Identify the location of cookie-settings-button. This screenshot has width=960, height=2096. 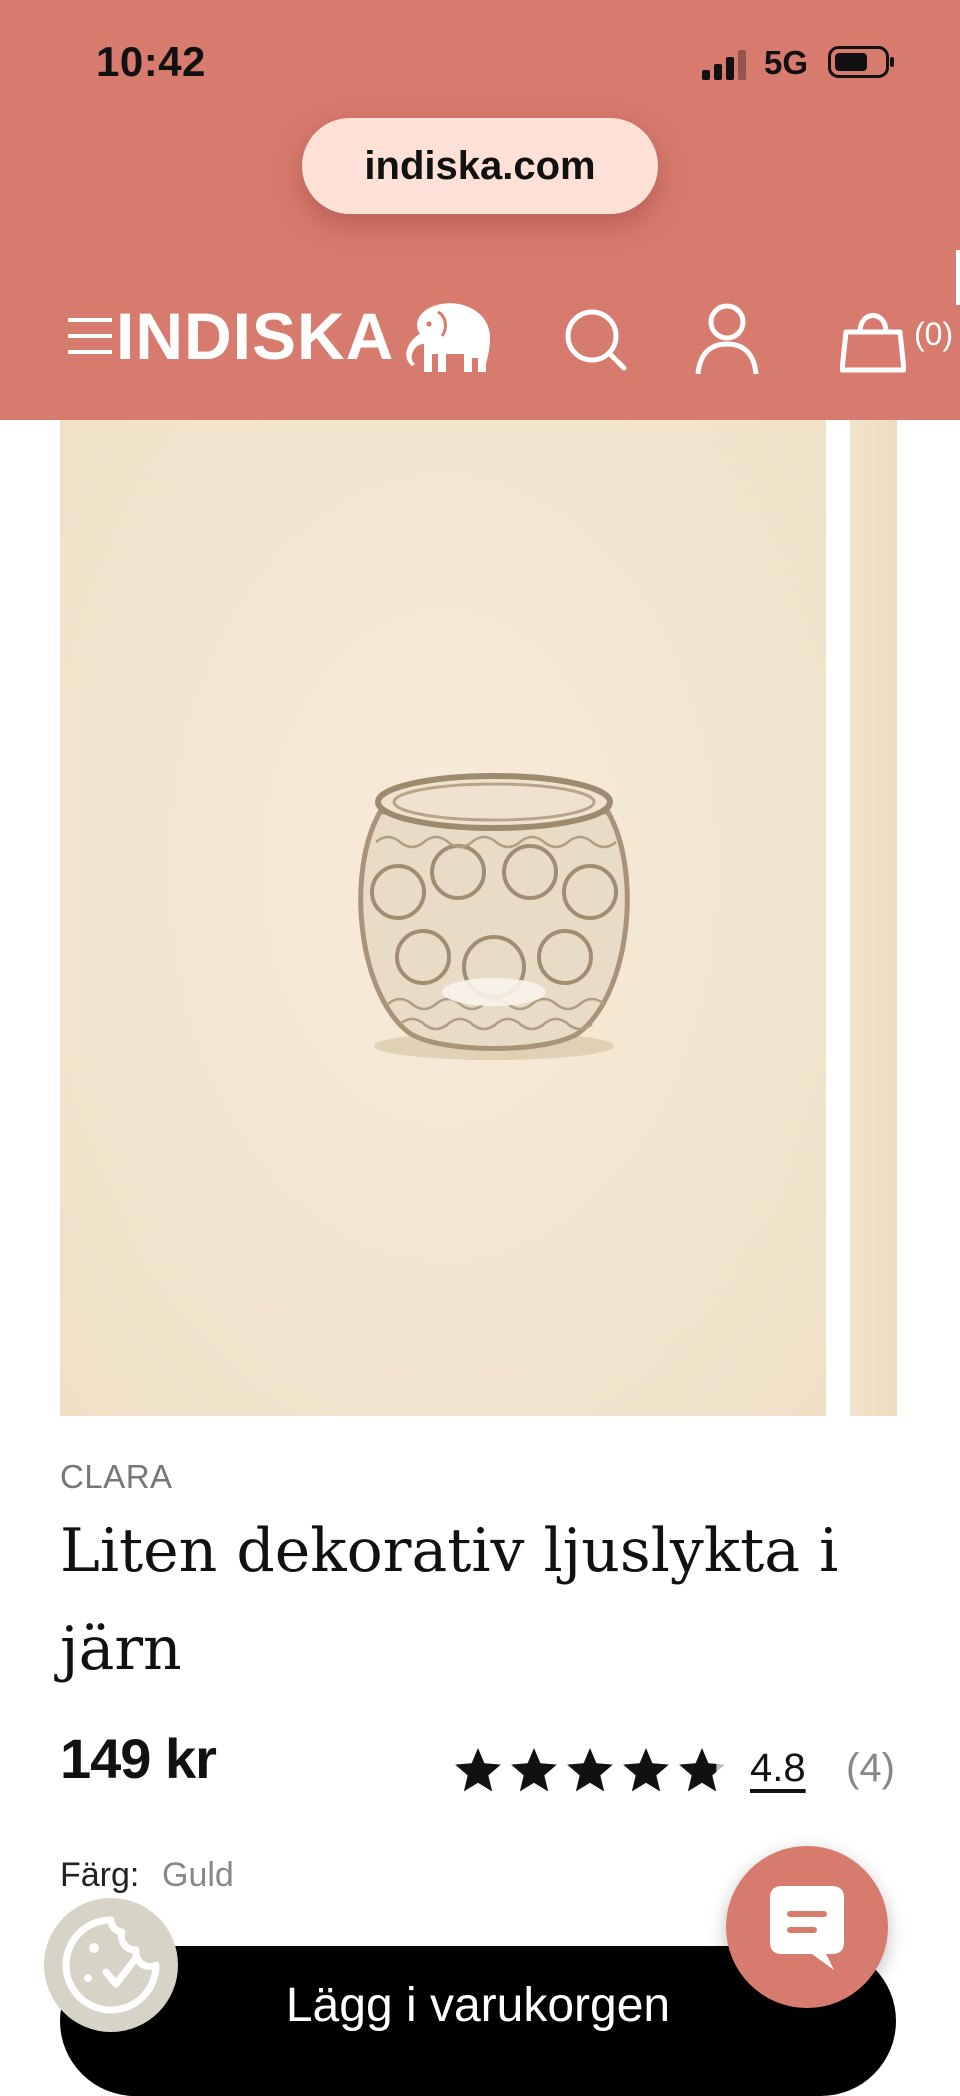
(111, 1965).